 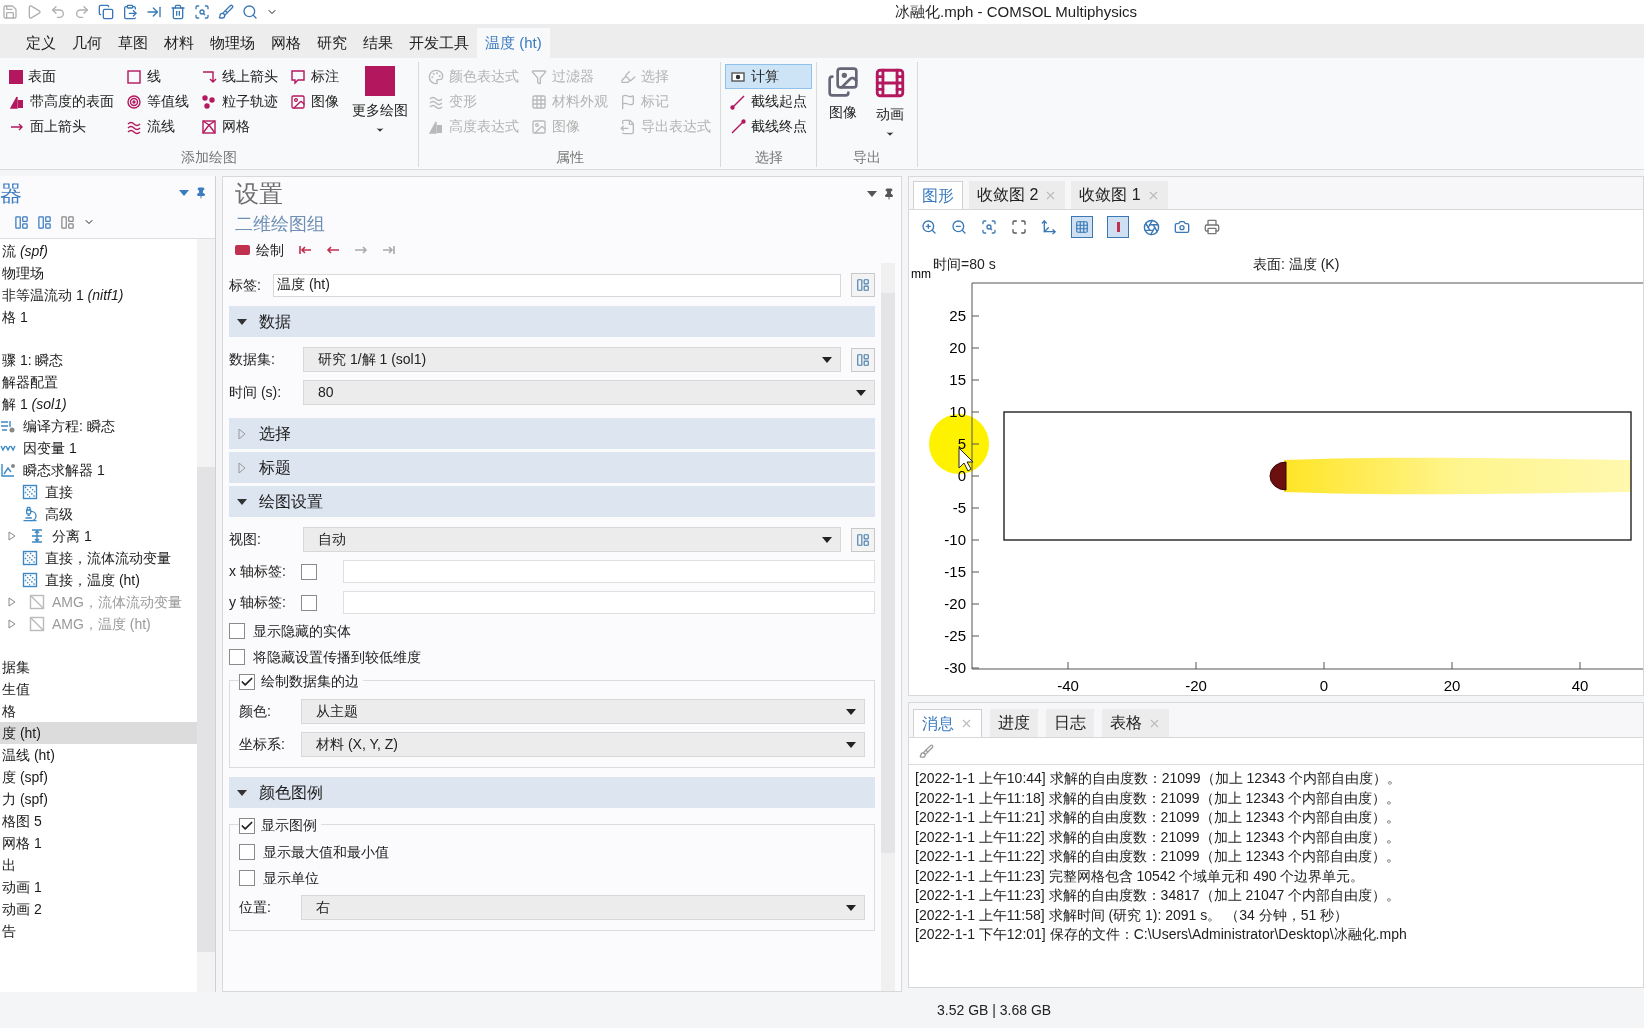 I want to click on dropdown: 80, so click(x=589, y=392).